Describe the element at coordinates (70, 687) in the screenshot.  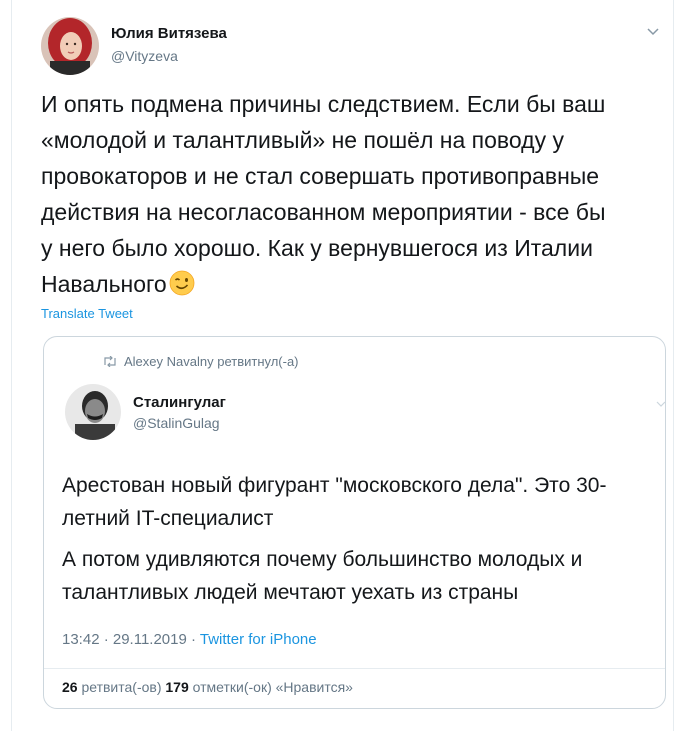
I see `retweets-count: 26` at that location.